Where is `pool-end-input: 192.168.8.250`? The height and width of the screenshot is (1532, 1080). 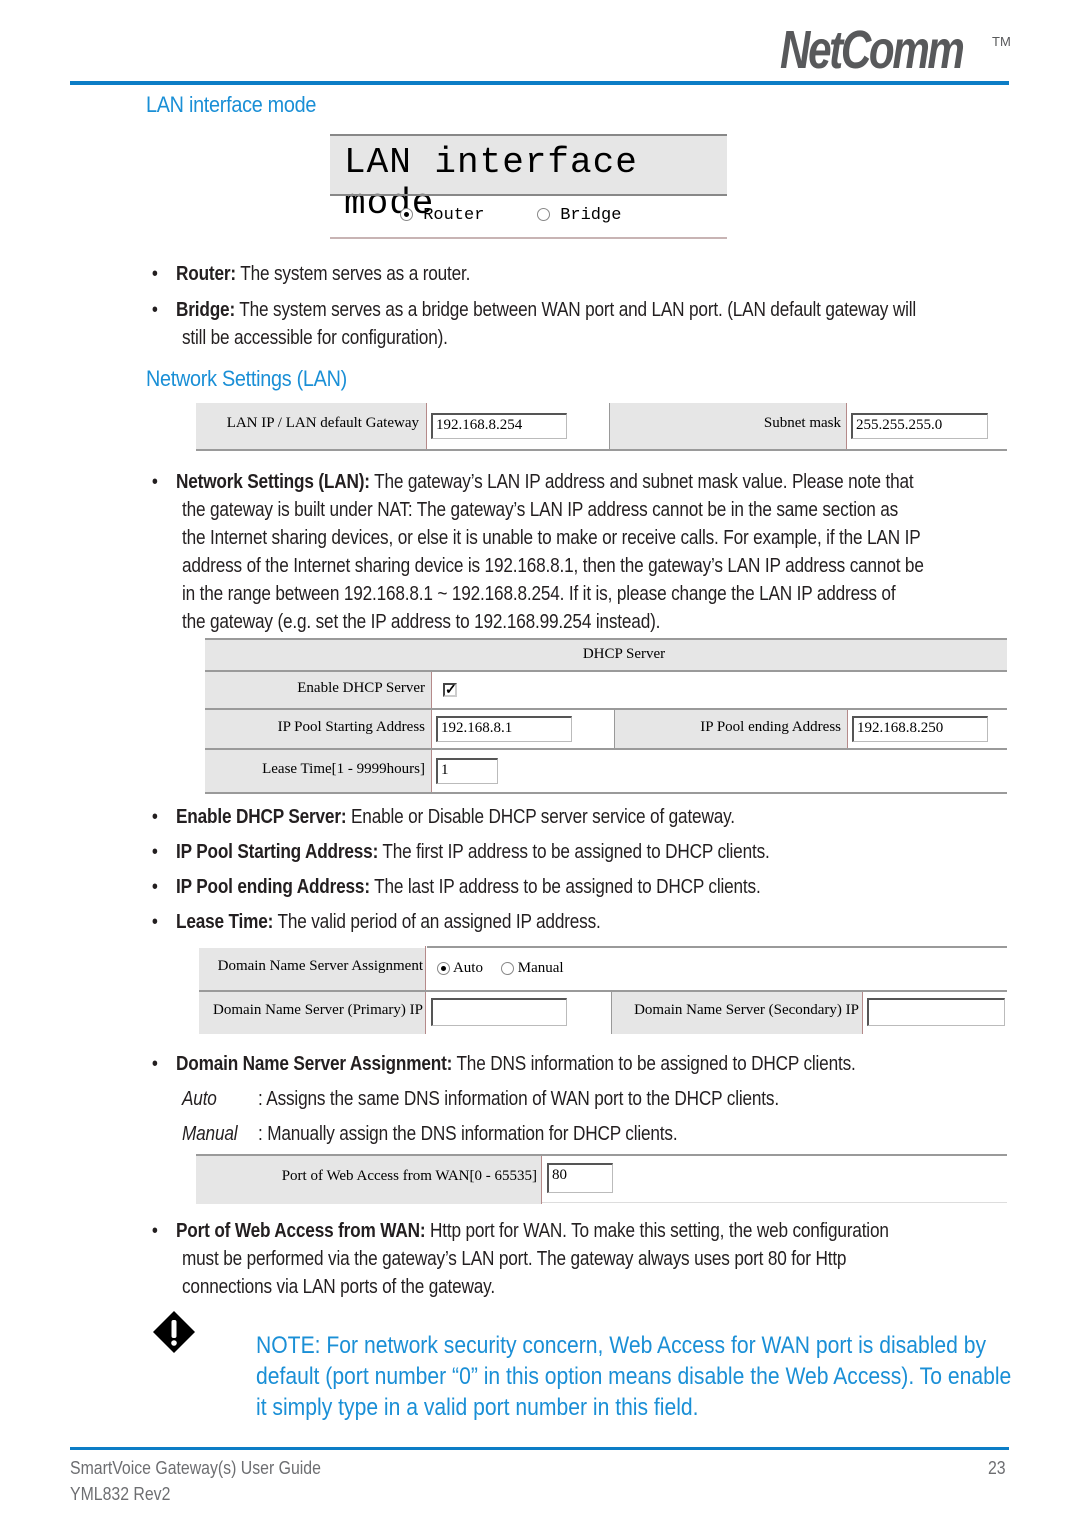 pool-end-input: 192.168.8.250 is located at coordinates (920, 729).